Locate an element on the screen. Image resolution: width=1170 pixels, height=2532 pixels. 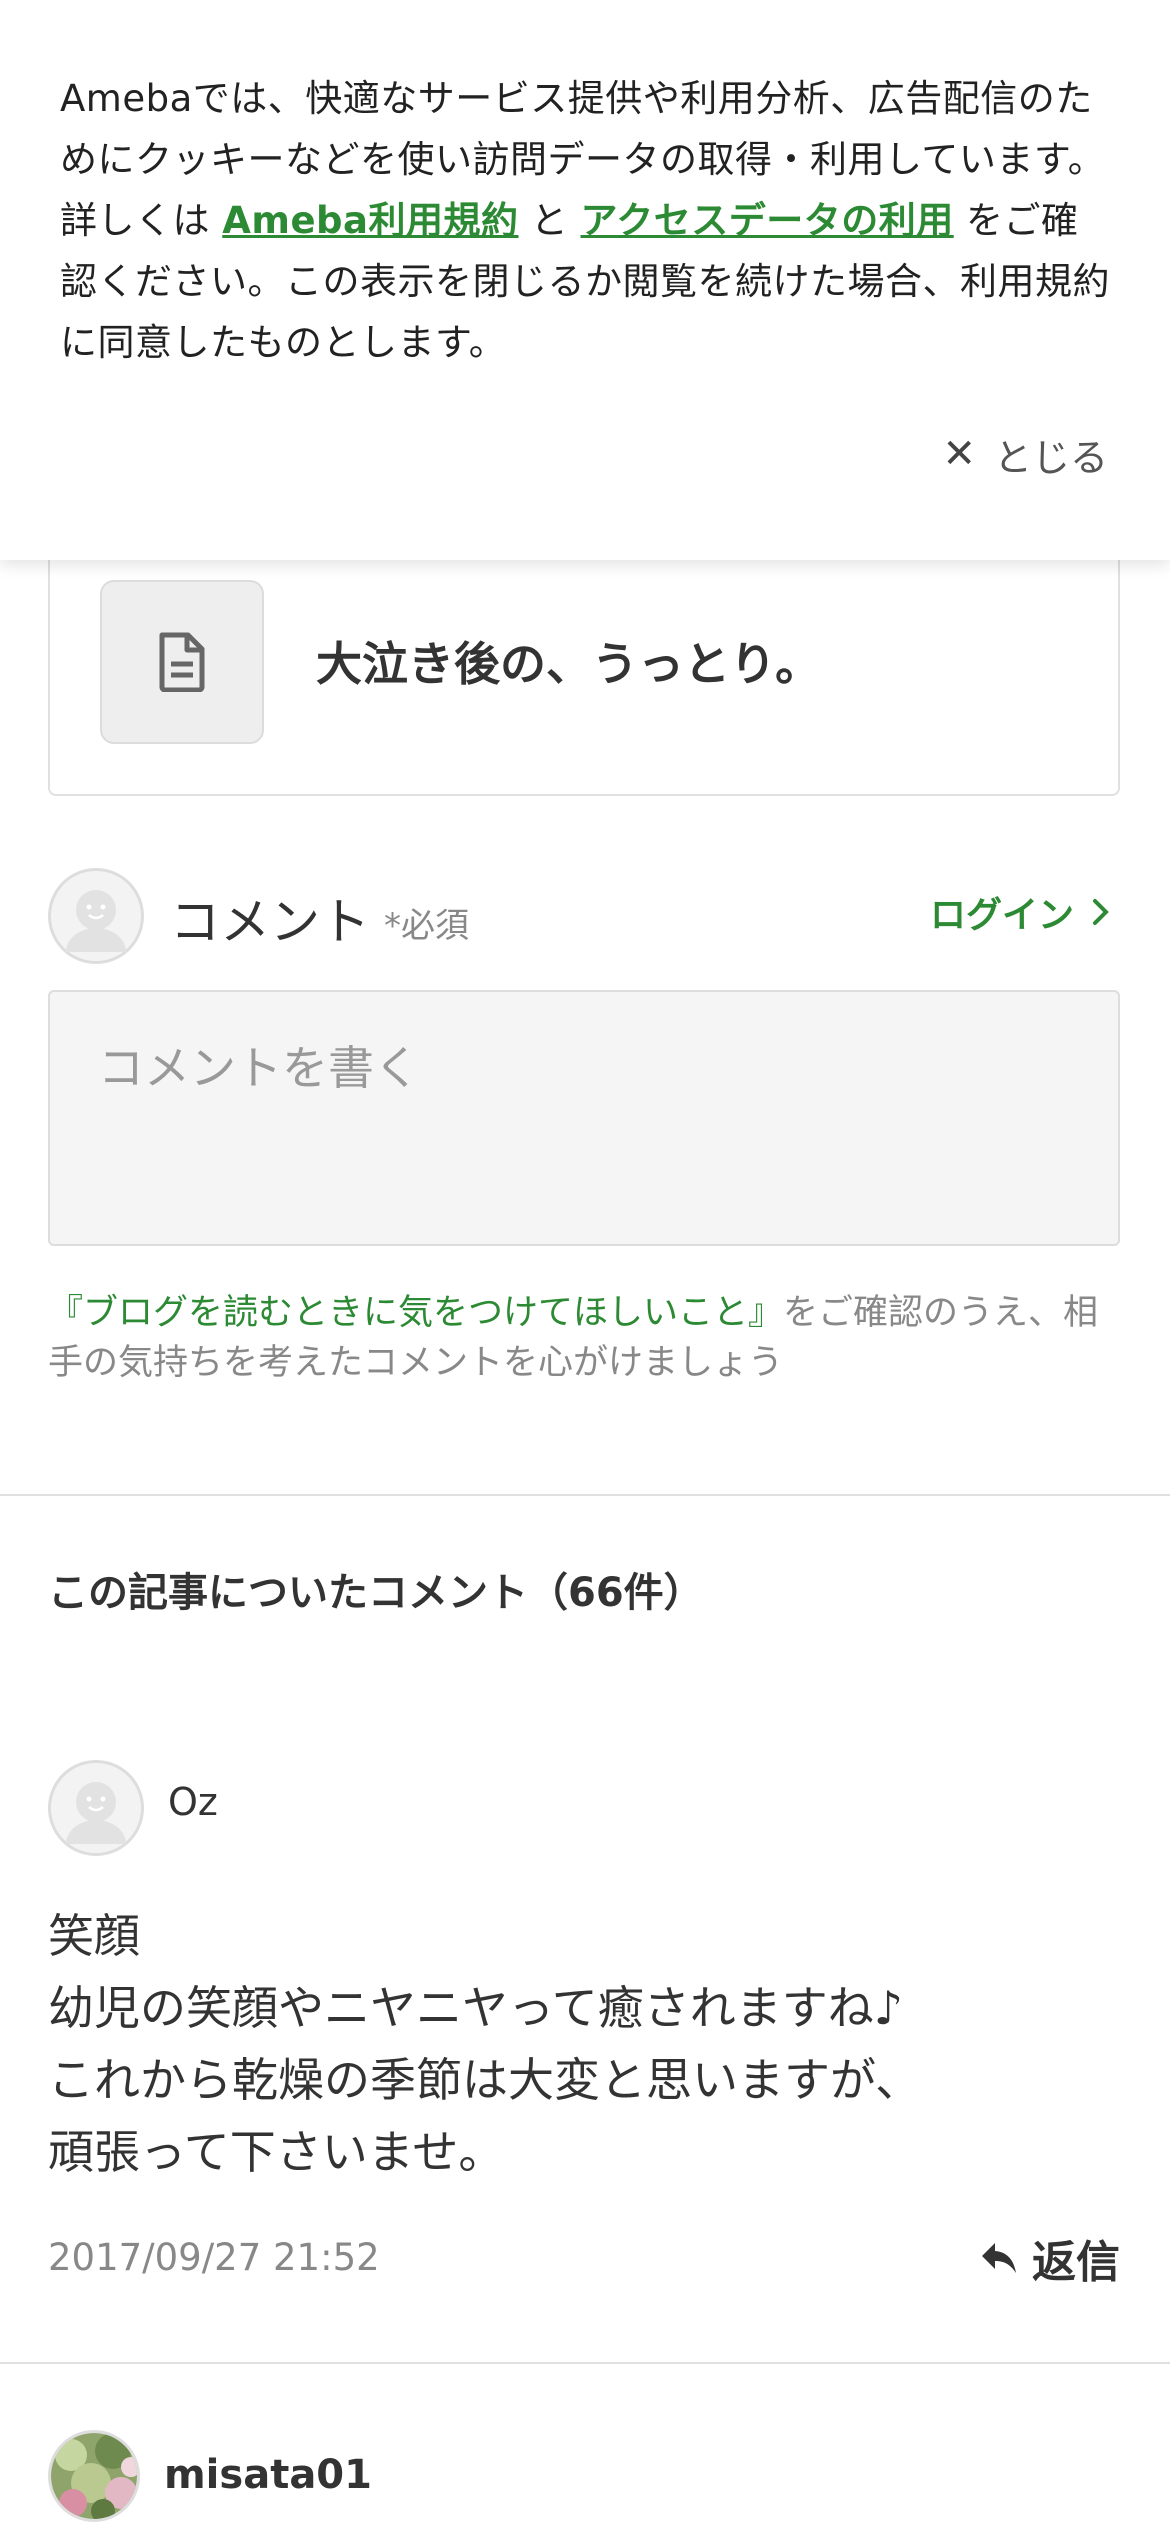
user-avatar is located at coordinates (96, 916).